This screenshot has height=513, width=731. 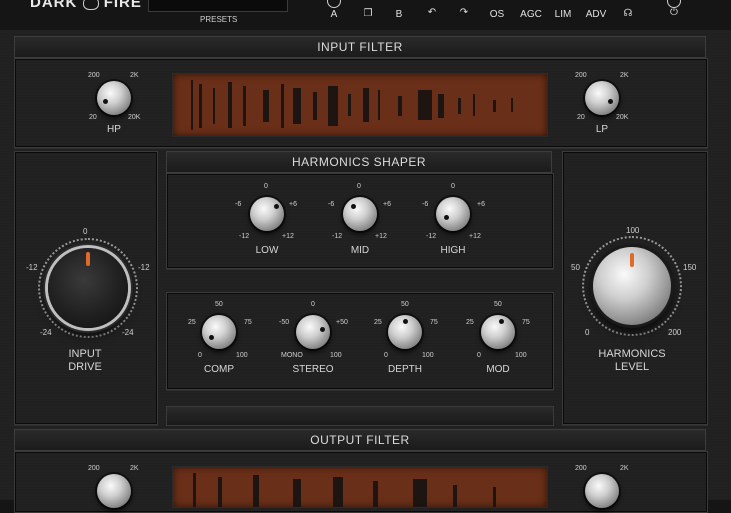 I want to click on mod-tick-bottom-right: 100, so click(x=521, y=355).